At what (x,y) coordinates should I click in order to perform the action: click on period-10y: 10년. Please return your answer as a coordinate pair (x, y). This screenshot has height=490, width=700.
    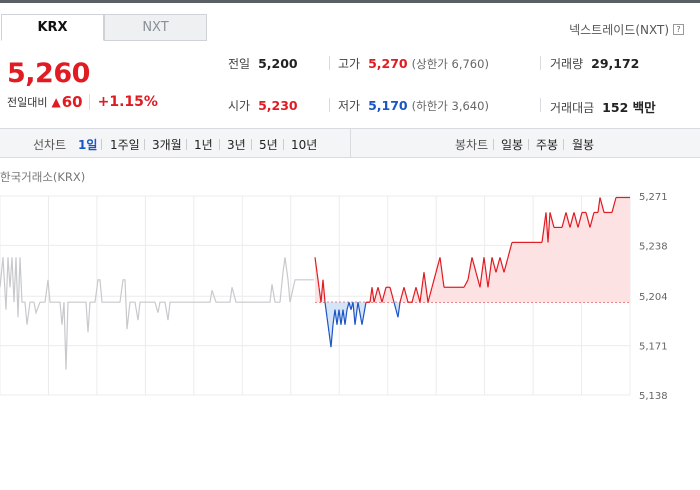
    Looking at the image, I should click on (304, 144).